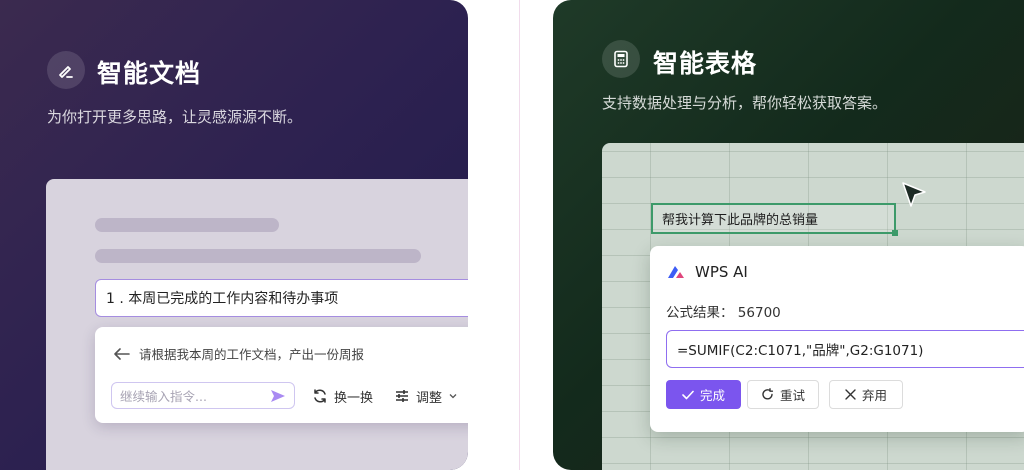 The image size is (1024, 470). What do you see at coordinates (845, 349) in the screenshot?
I see `formula-field: =SUMIF(C2:C1071,"品牌",G2:G1071)` at bounding box center [845, 349].